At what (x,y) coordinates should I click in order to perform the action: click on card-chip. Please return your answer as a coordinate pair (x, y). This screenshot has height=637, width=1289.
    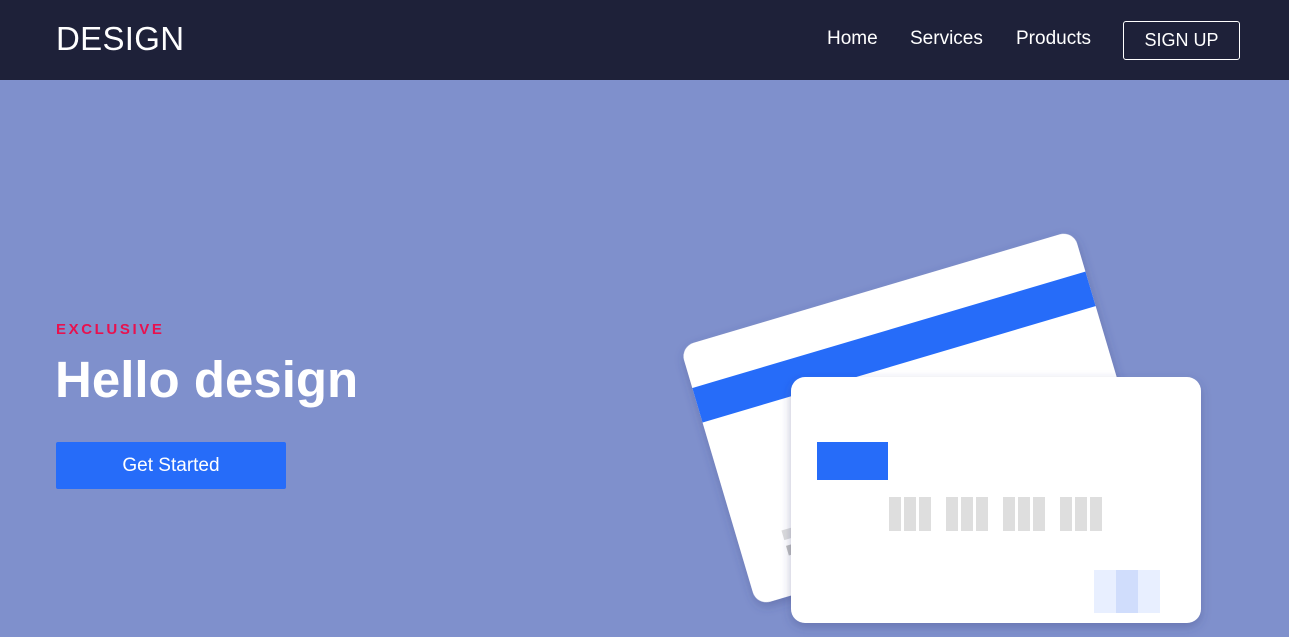
    Looking at the image, I should click on (852, 461).